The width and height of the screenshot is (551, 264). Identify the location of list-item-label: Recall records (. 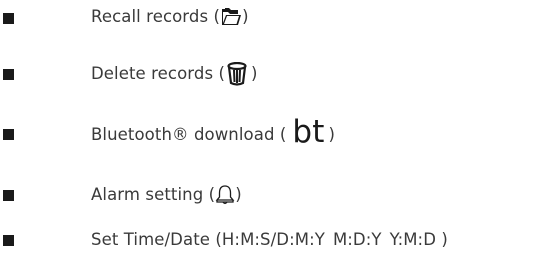
(156, 16).